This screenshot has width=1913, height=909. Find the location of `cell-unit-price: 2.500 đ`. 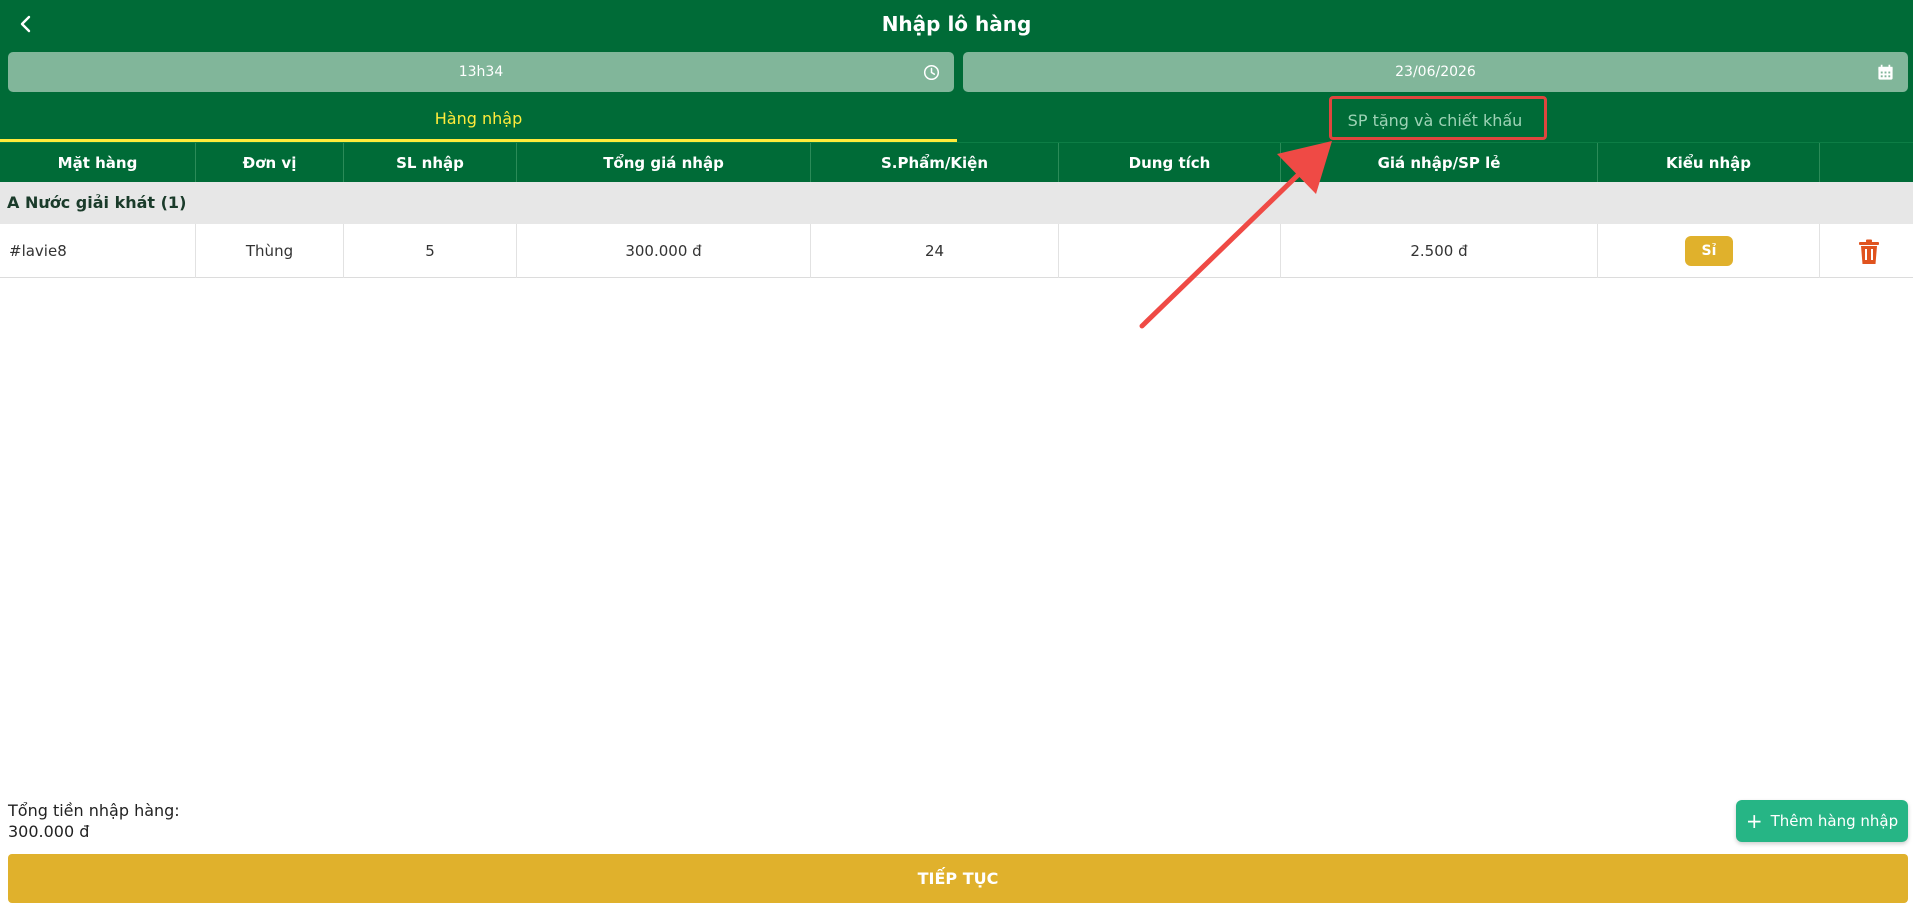

cell-unit-price: 2.500 đ is located at coordinates (1439, 251).